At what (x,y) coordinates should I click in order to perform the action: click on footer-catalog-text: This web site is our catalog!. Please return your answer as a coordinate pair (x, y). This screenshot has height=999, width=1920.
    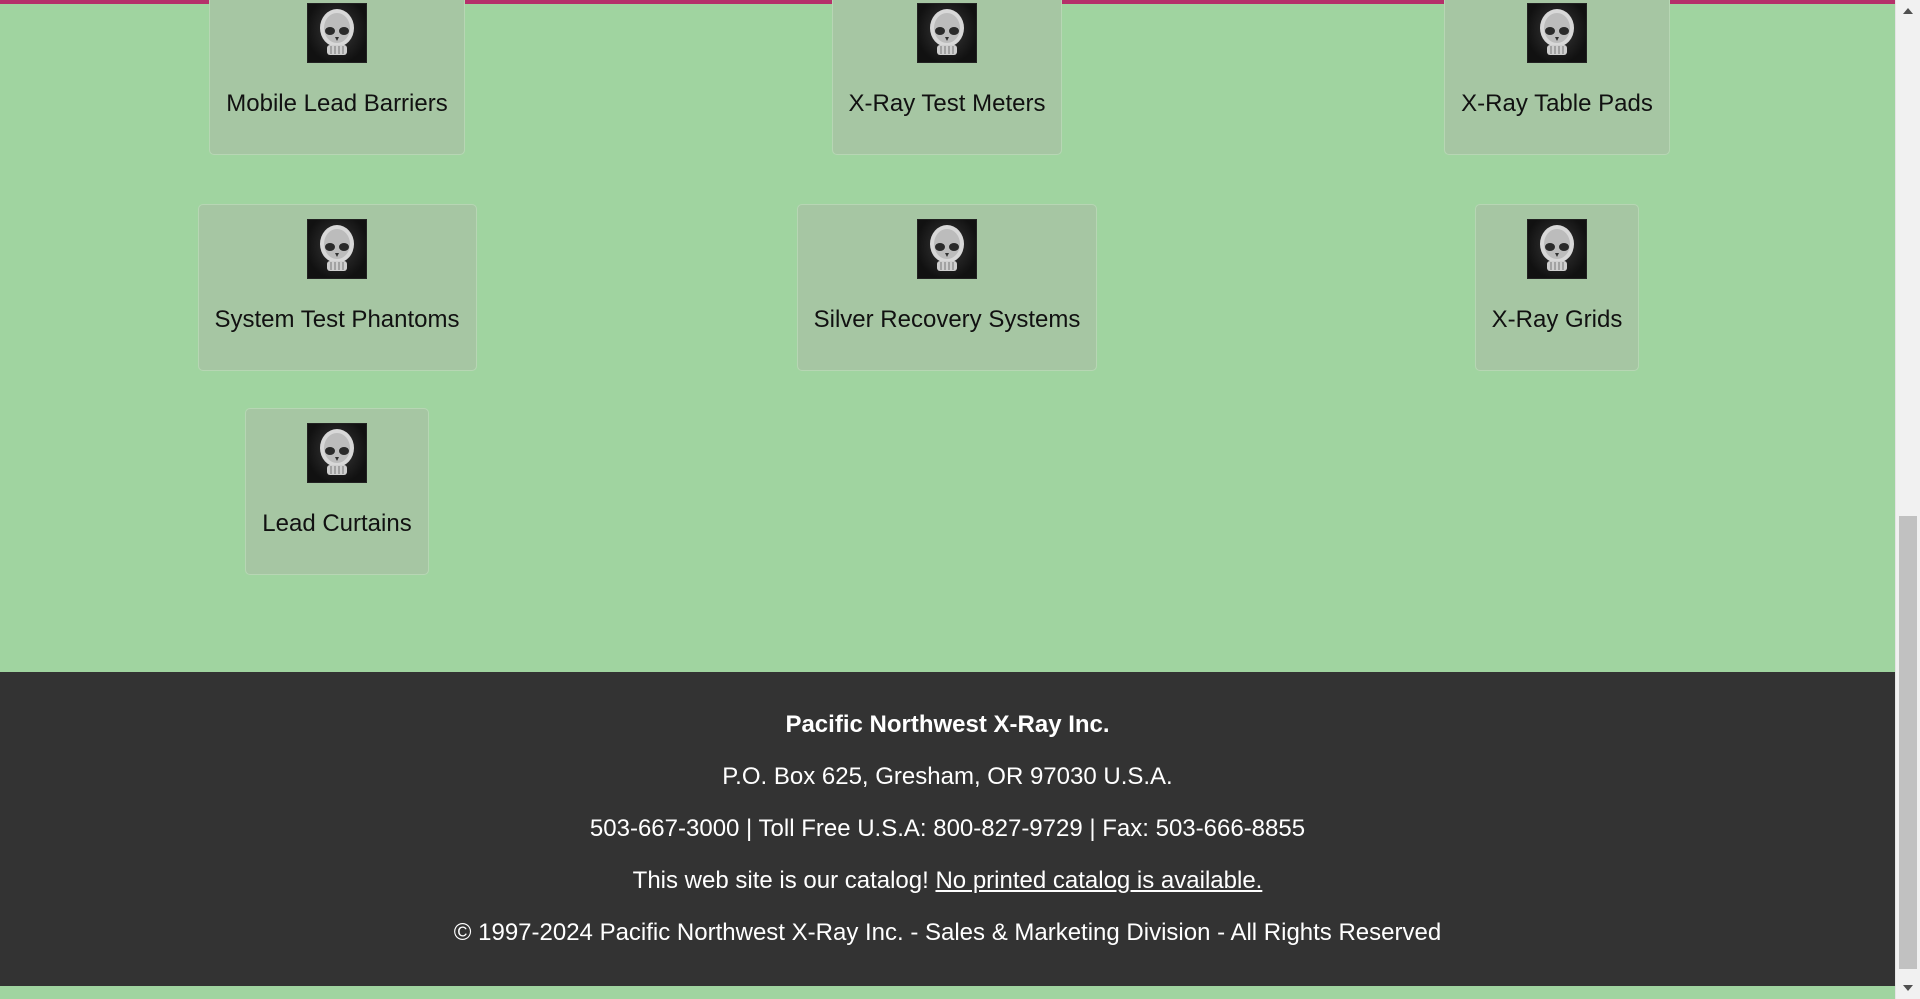
    Looking at the image, I should click on (784, 880).